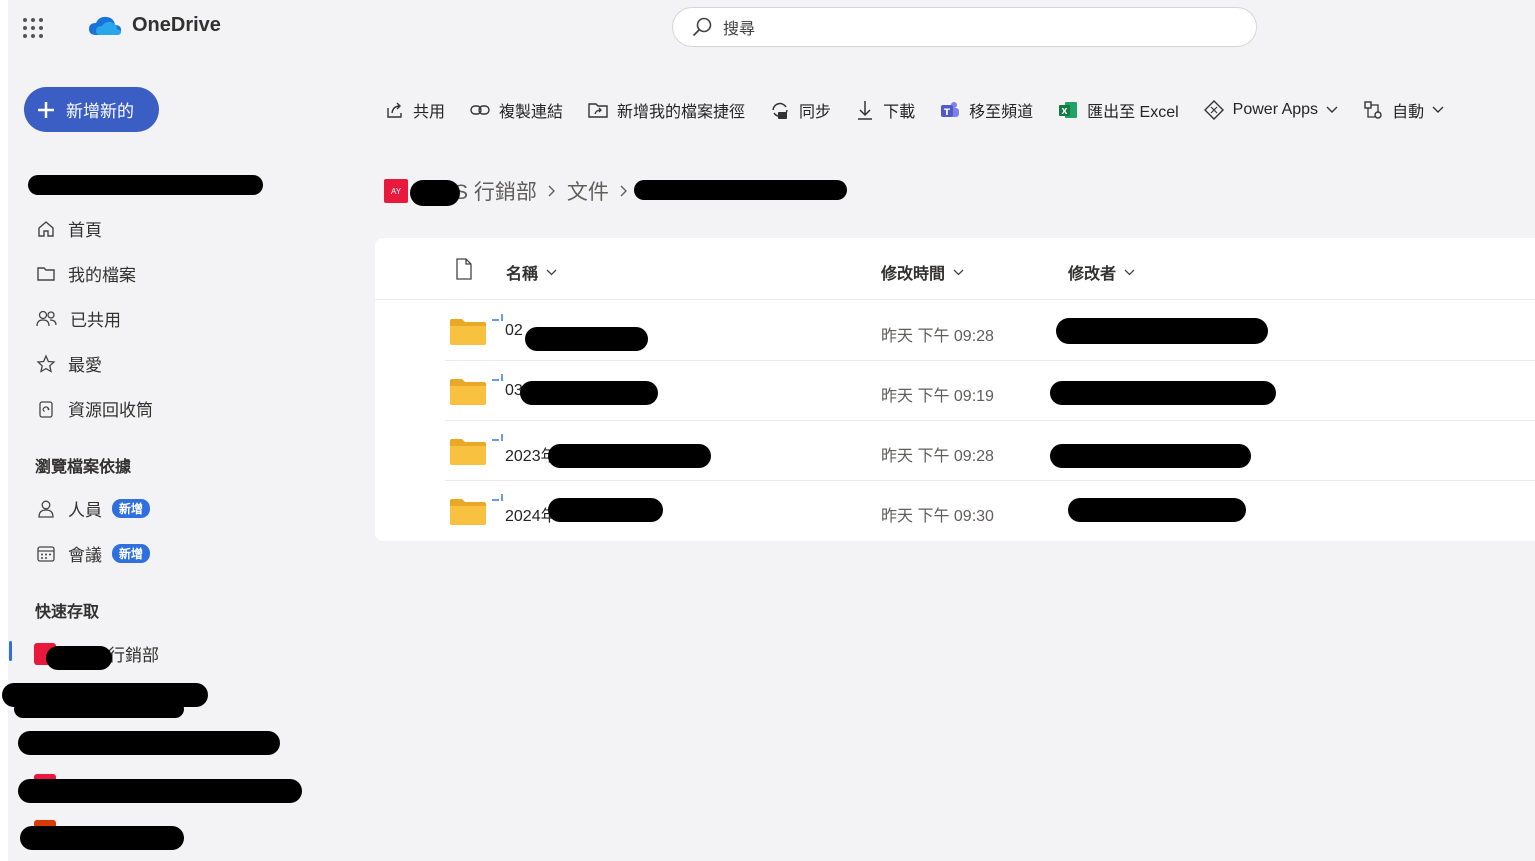  I want to click on new-button-label: 新增新的, so click(100, 111).